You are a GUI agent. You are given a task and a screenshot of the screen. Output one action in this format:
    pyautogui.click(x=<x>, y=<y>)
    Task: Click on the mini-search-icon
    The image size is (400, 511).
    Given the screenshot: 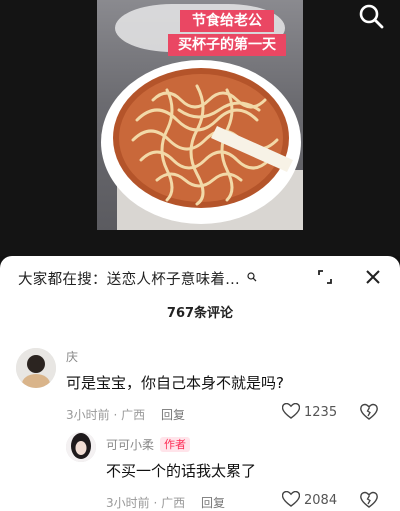 What is the action you would take?
    pyautogui.click(x=252, y=277)
    